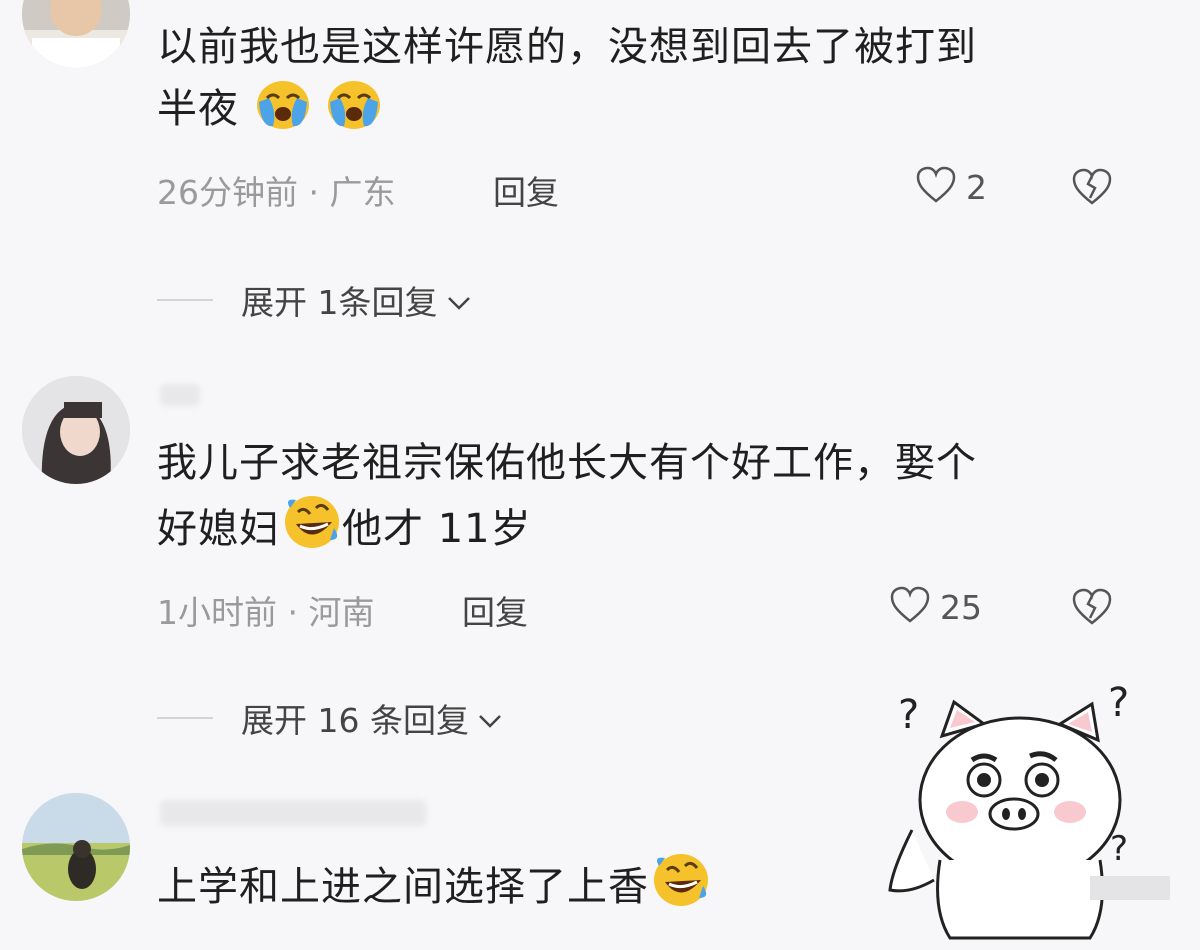  What do you see at coordinates (437, 529) in the screenshot?
I see `comment-2-line-2b: 他才 11岁` at bounding box center [437, 529].